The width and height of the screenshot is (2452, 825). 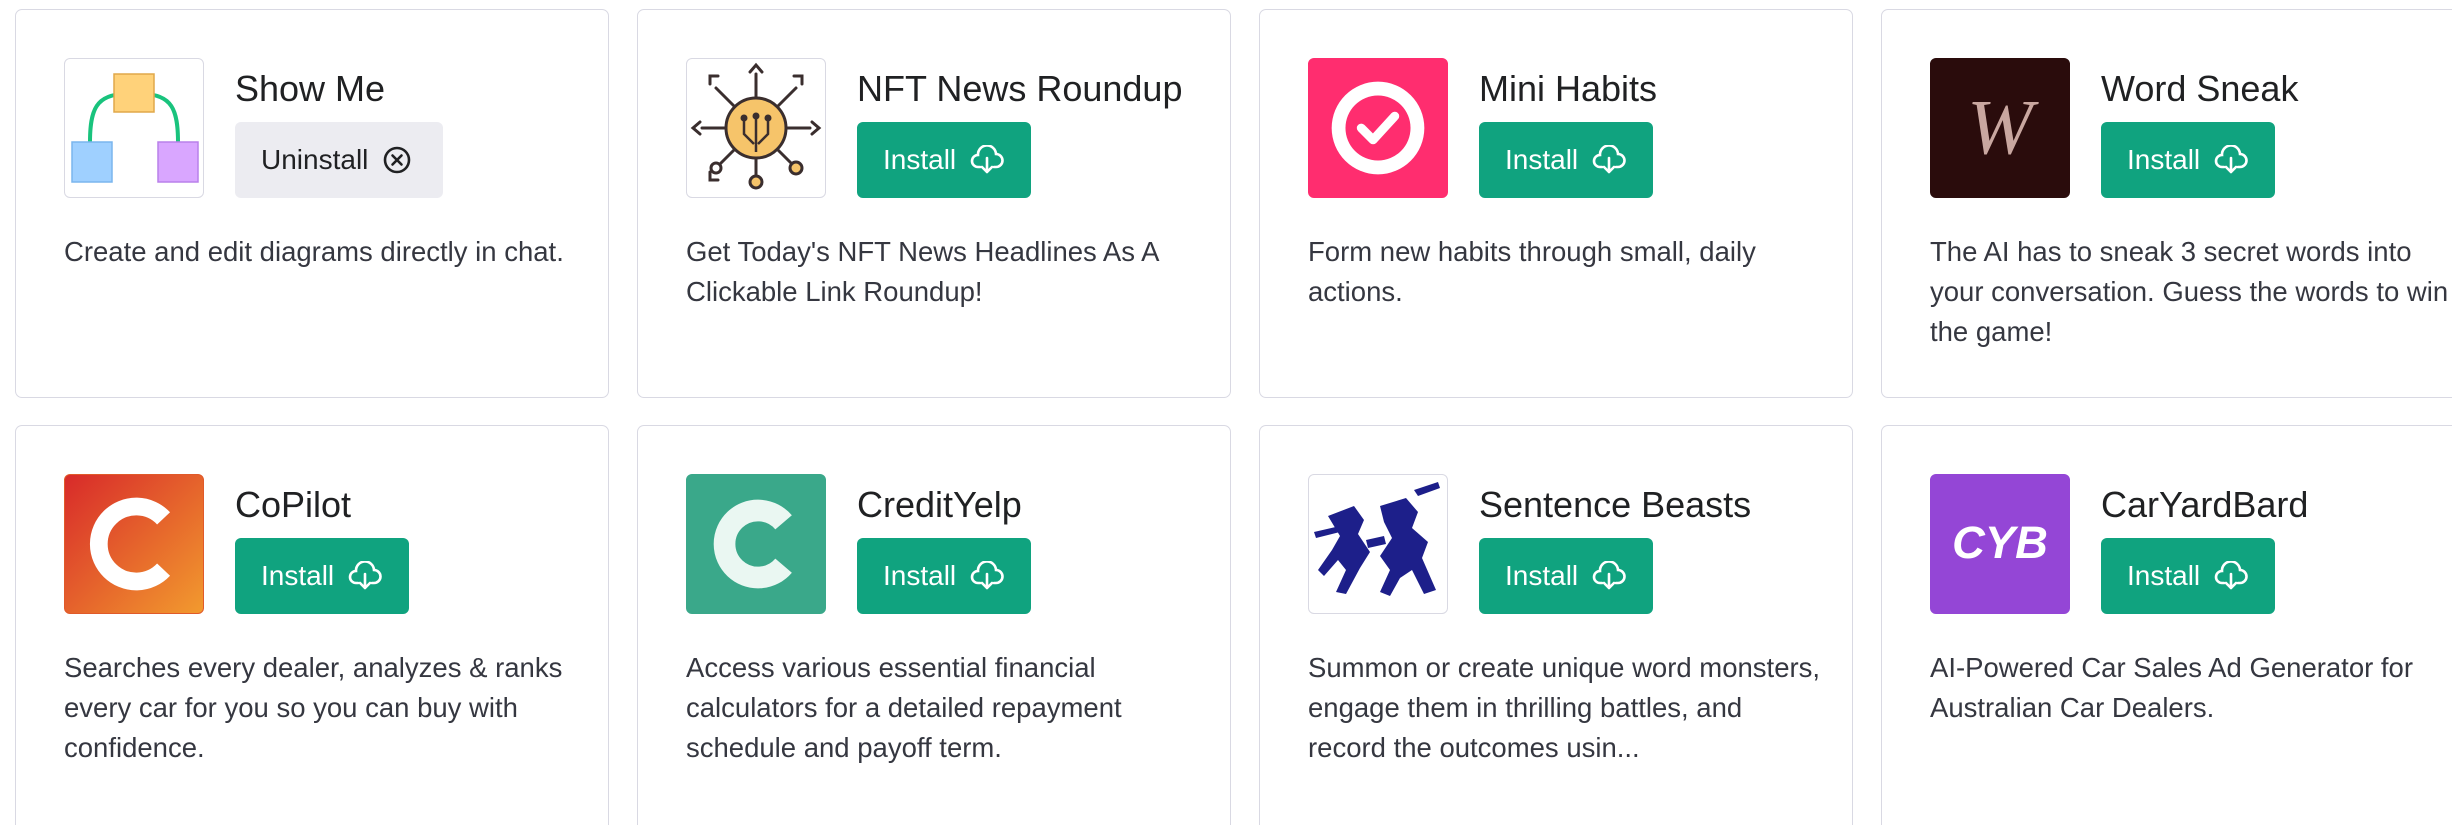 What do you see at coordinates (2205, 504) in the screenshot?
I see `plugin-title: CarYardBard` at bounding box center [2205, 504].